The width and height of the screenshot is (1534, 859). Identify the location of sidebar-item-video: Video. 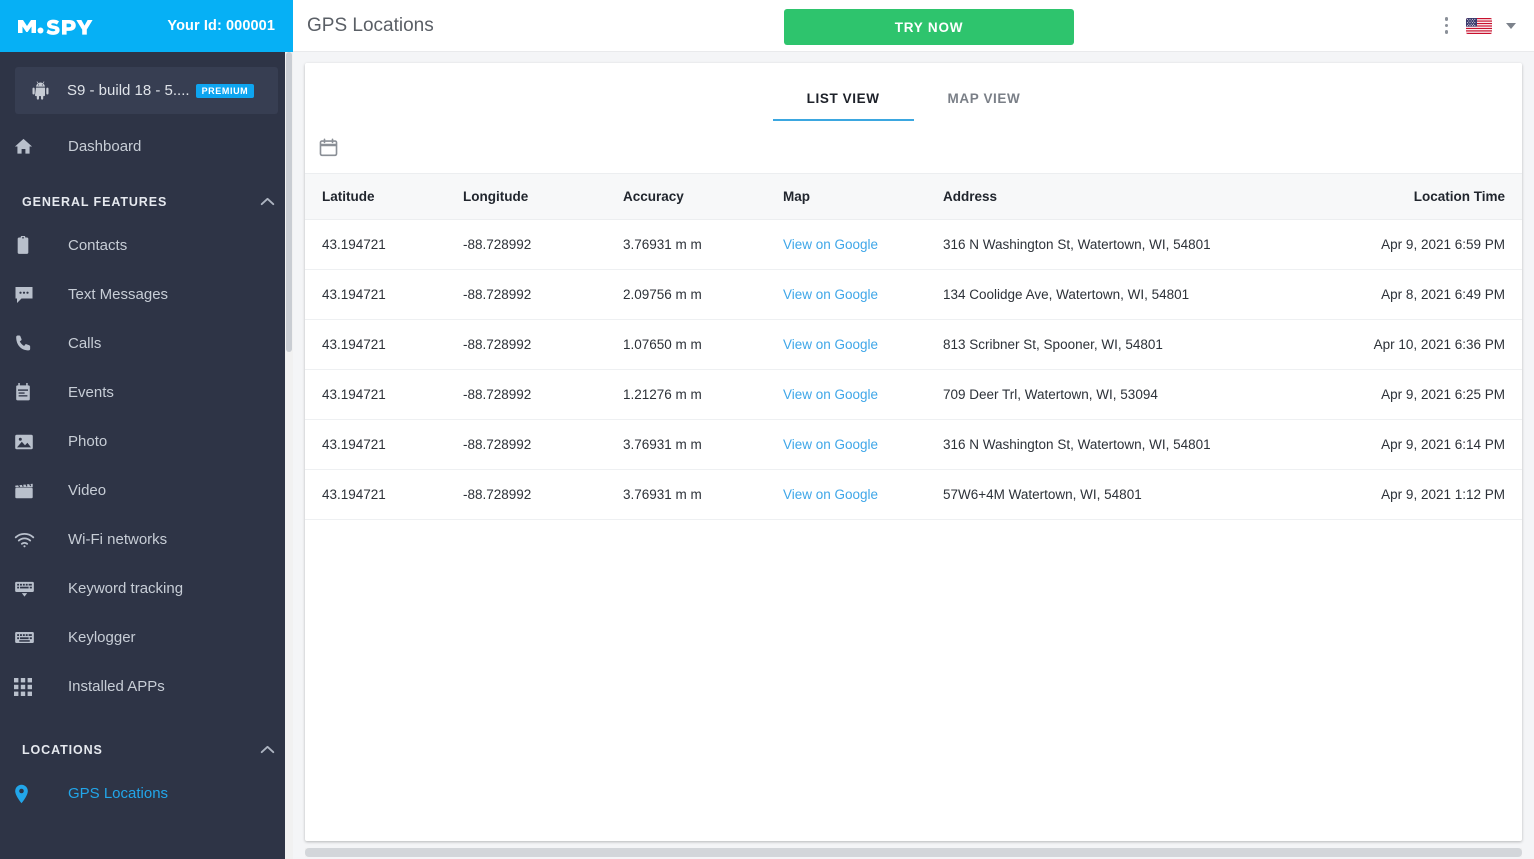
(146, 490).